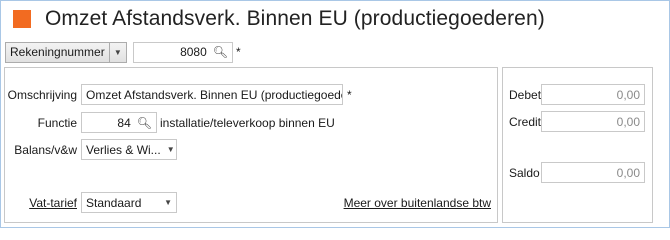 This screenshot has width=670, height=240. I want to click on balans-select: Verlies & Wi... ▼, so click(129, 149).